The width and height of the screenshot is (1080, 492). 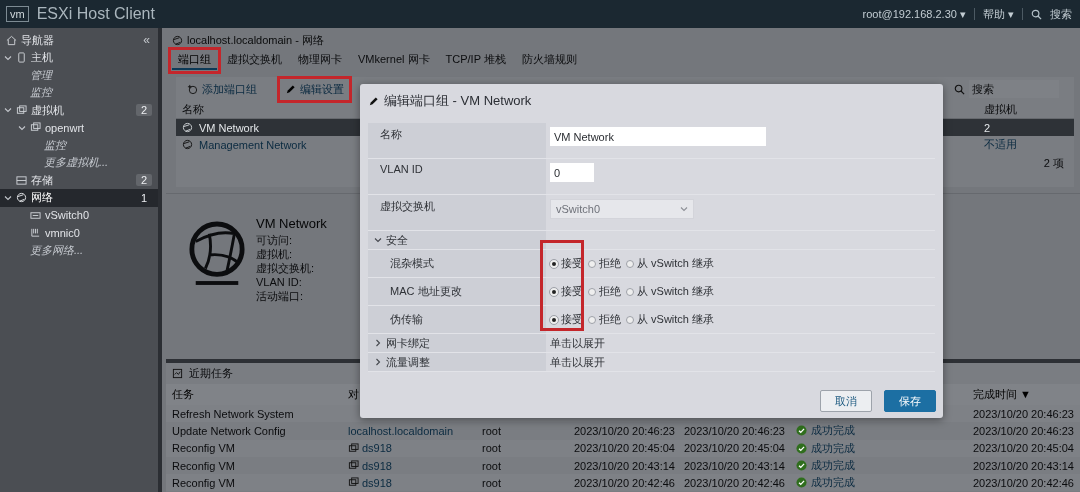 I want to click on vm-logo: vm, so click(x=17, y=14).